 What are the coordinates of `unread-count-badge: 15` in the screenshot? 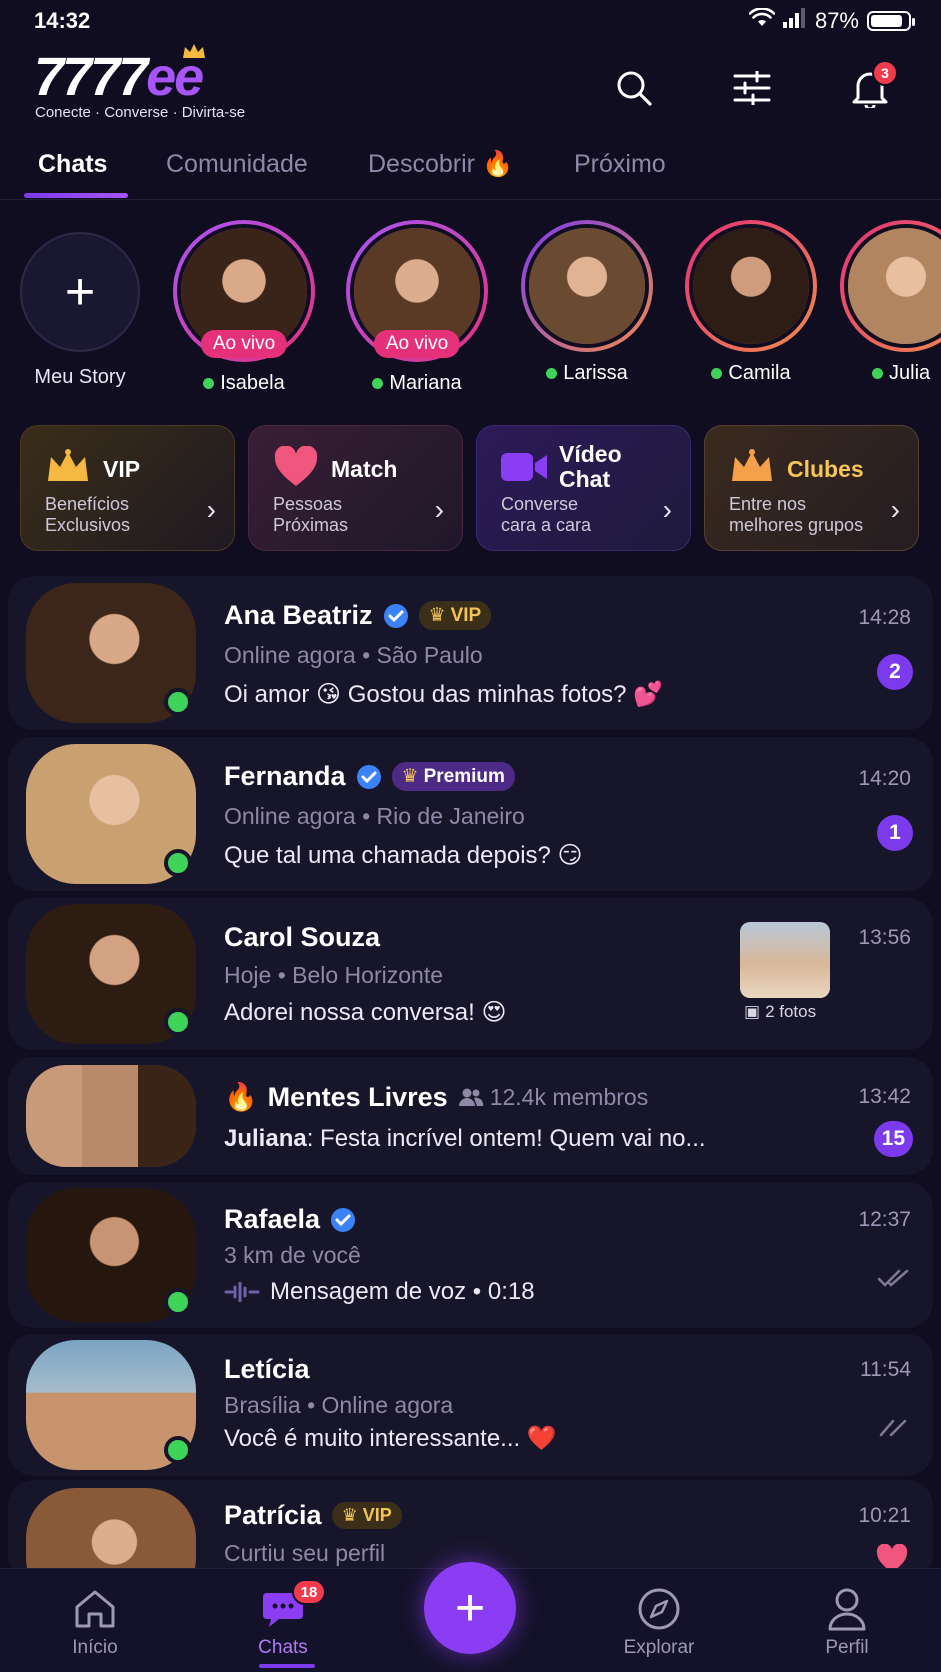 It's located at (893, 1139).